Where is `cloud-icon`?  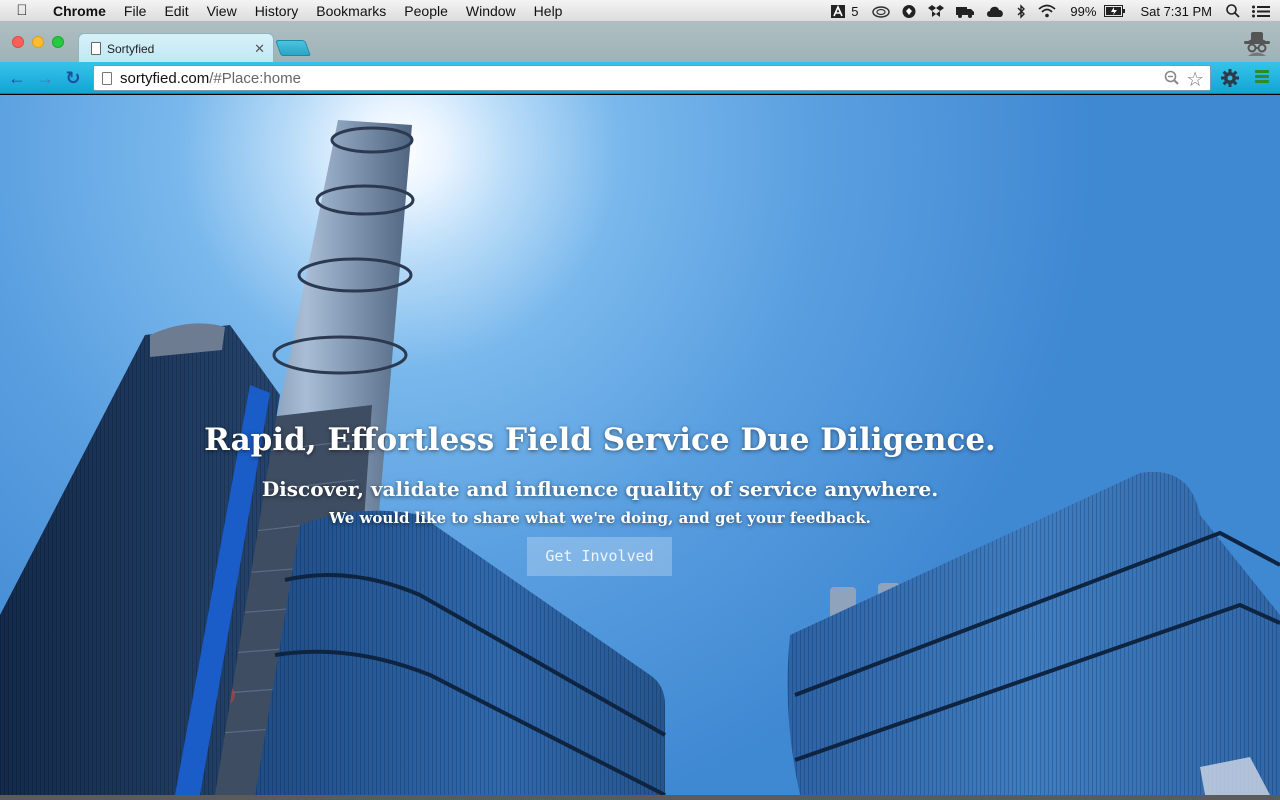 cloud-icon is located at coordinates (995, 11).